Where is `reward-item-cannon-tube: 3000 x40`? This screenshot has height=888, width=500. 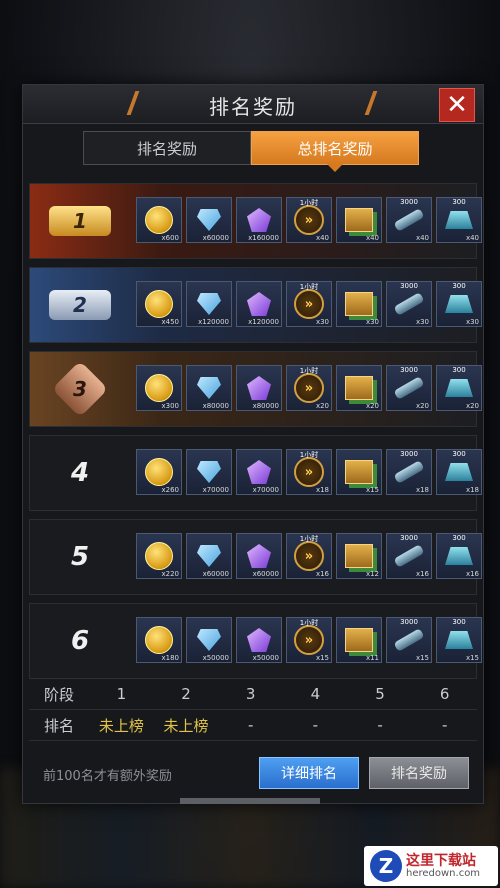 reward-item-cannon-tube: 3000 x40 is located at coordinates (409, 220).